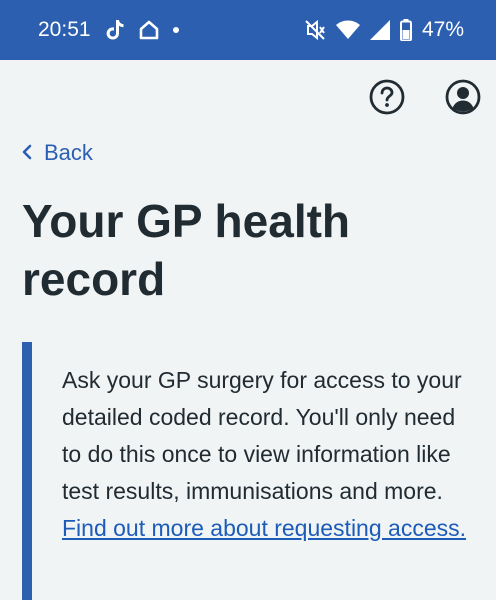 This screenshot has height=600, width=496. What do you see at coordinates (175, 30) in the screenshot?
I see `notification-dot-icon` at bounding box center [175, 30].